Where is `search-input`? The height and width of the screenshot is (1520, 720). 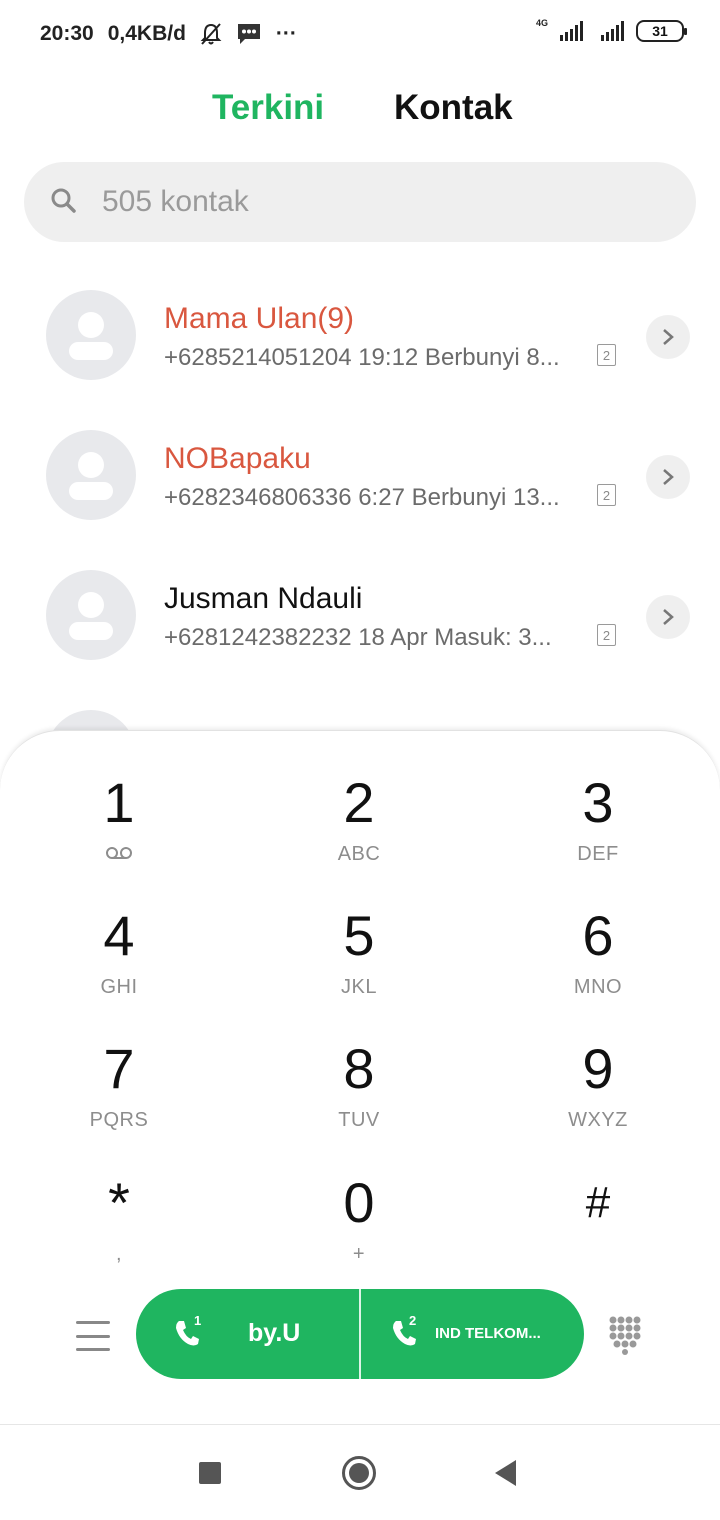 search-input is located at coordinates (362, 202).